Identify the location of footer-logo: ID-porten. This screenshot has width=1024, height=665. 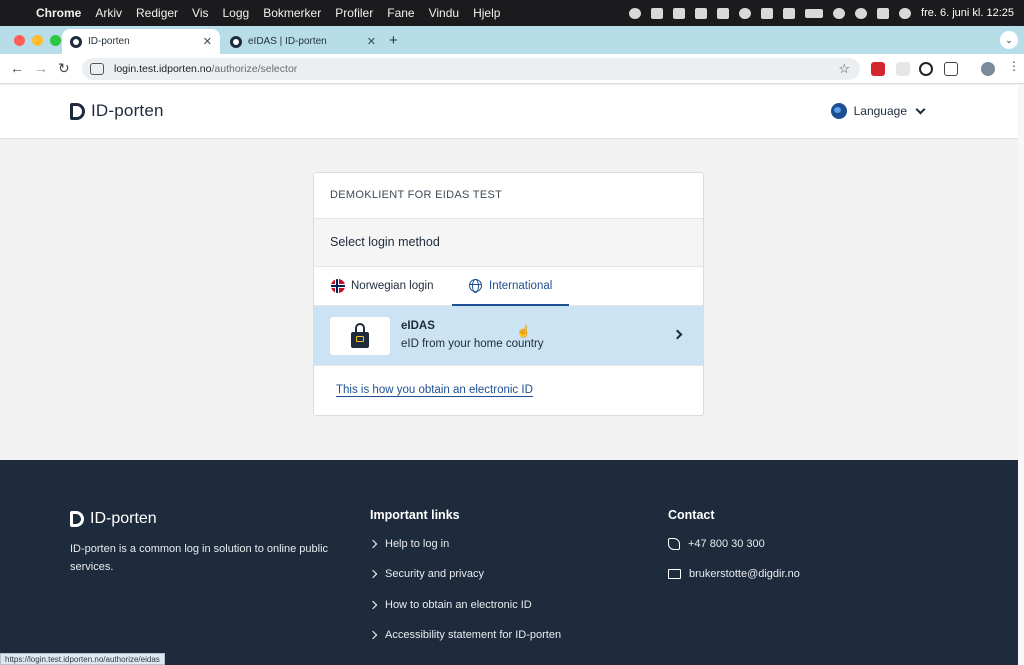
(113, 519).